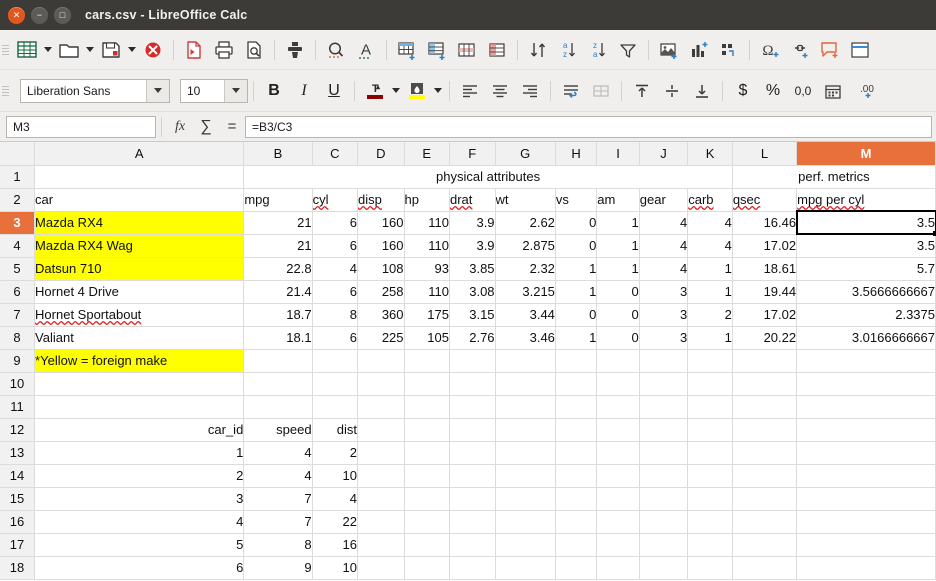 The width and height of the screenshot is (936, 581). I want to click on cell-b12: speed, so click(278, 430).